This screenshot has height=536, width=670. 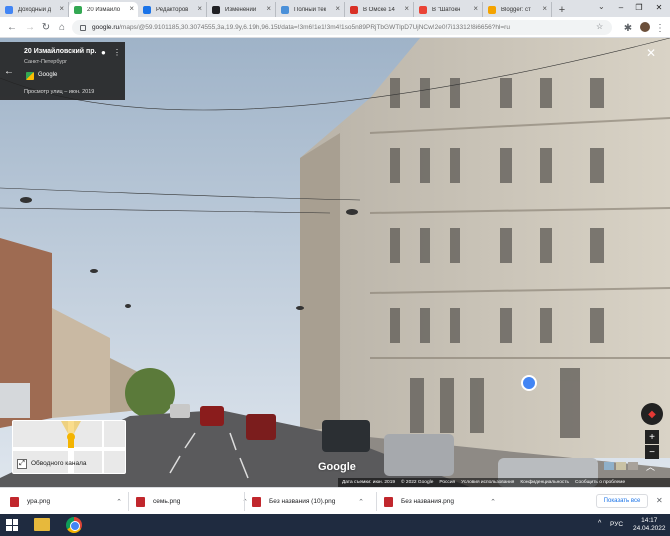 I want to click on tab-label: Доходный д, so click(x=35, y=9).